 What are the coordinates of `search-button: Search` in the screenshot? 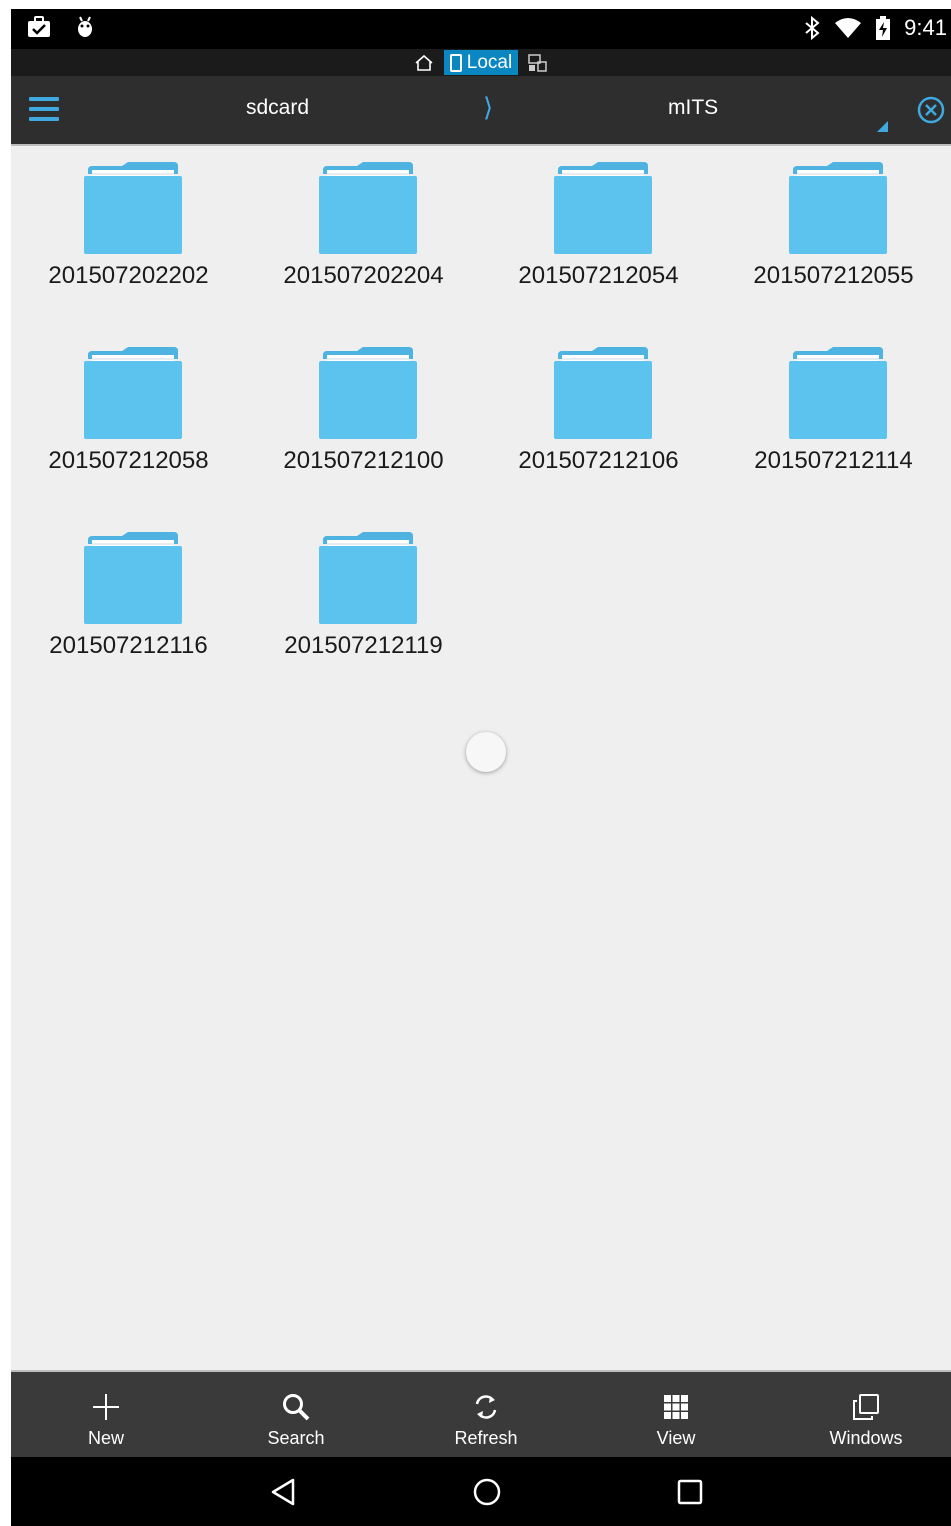 It's located at (296, 1415).